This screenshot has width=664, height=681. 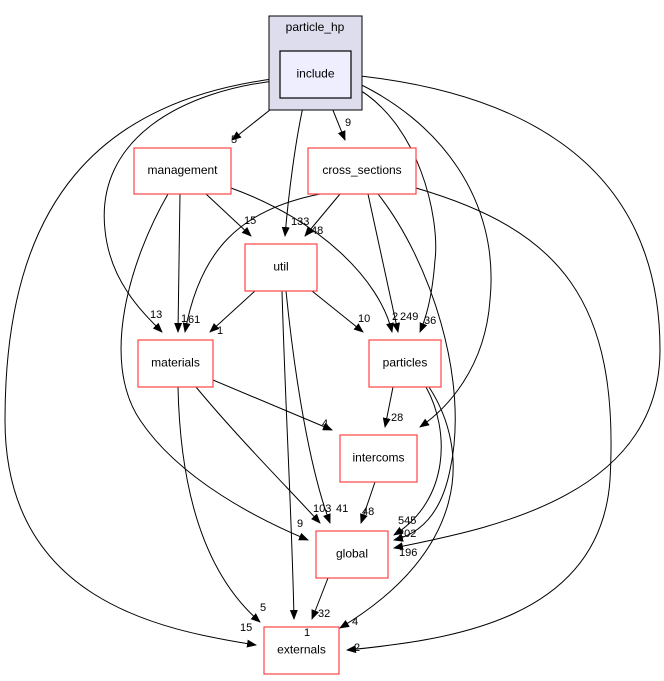 What do you see at coordinates (409, 317) in the screenshot?
I see `edge-label: 249` at bounding box center [409, 317].